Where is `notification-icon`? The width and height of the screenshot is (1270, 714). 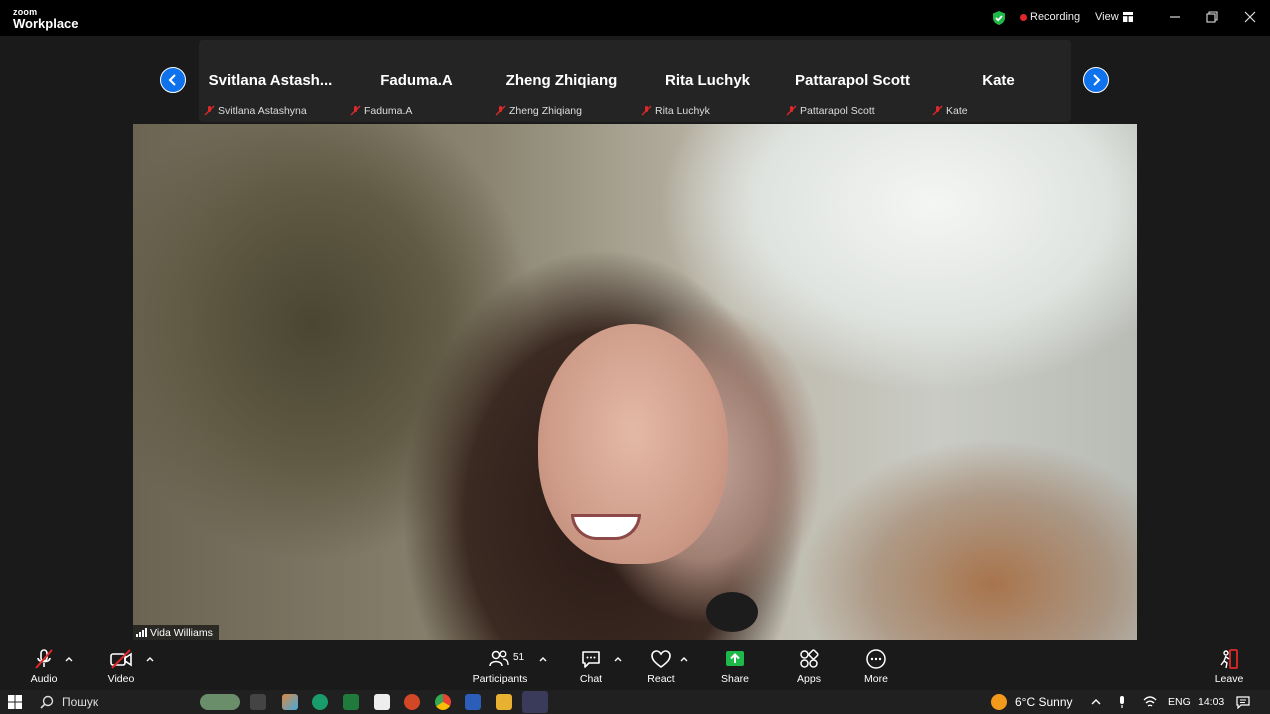
notification-icon is located at coordinates (1243, 702).